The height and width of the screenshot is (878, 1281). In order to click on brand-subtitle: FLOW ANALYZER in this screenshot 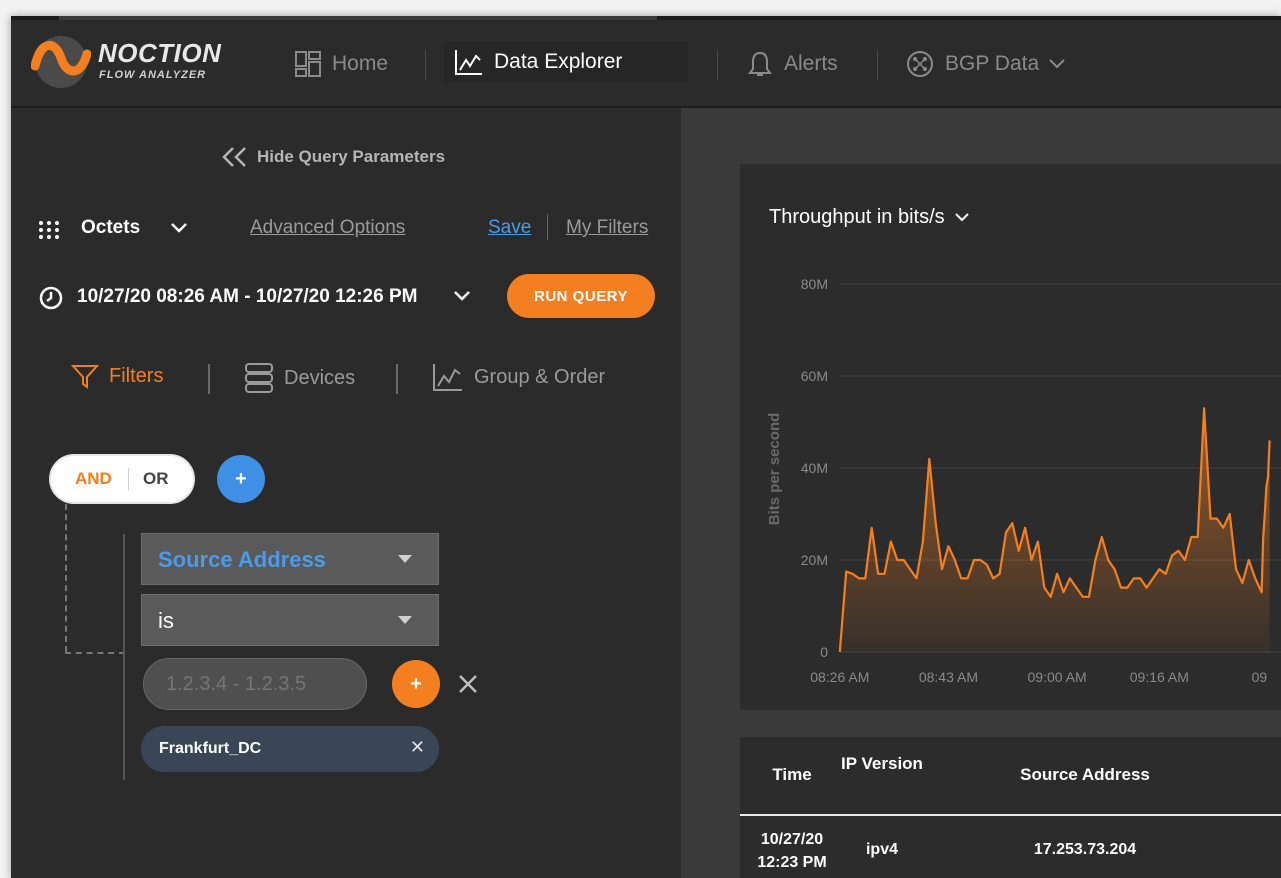, I will do `click(153, 75)`.